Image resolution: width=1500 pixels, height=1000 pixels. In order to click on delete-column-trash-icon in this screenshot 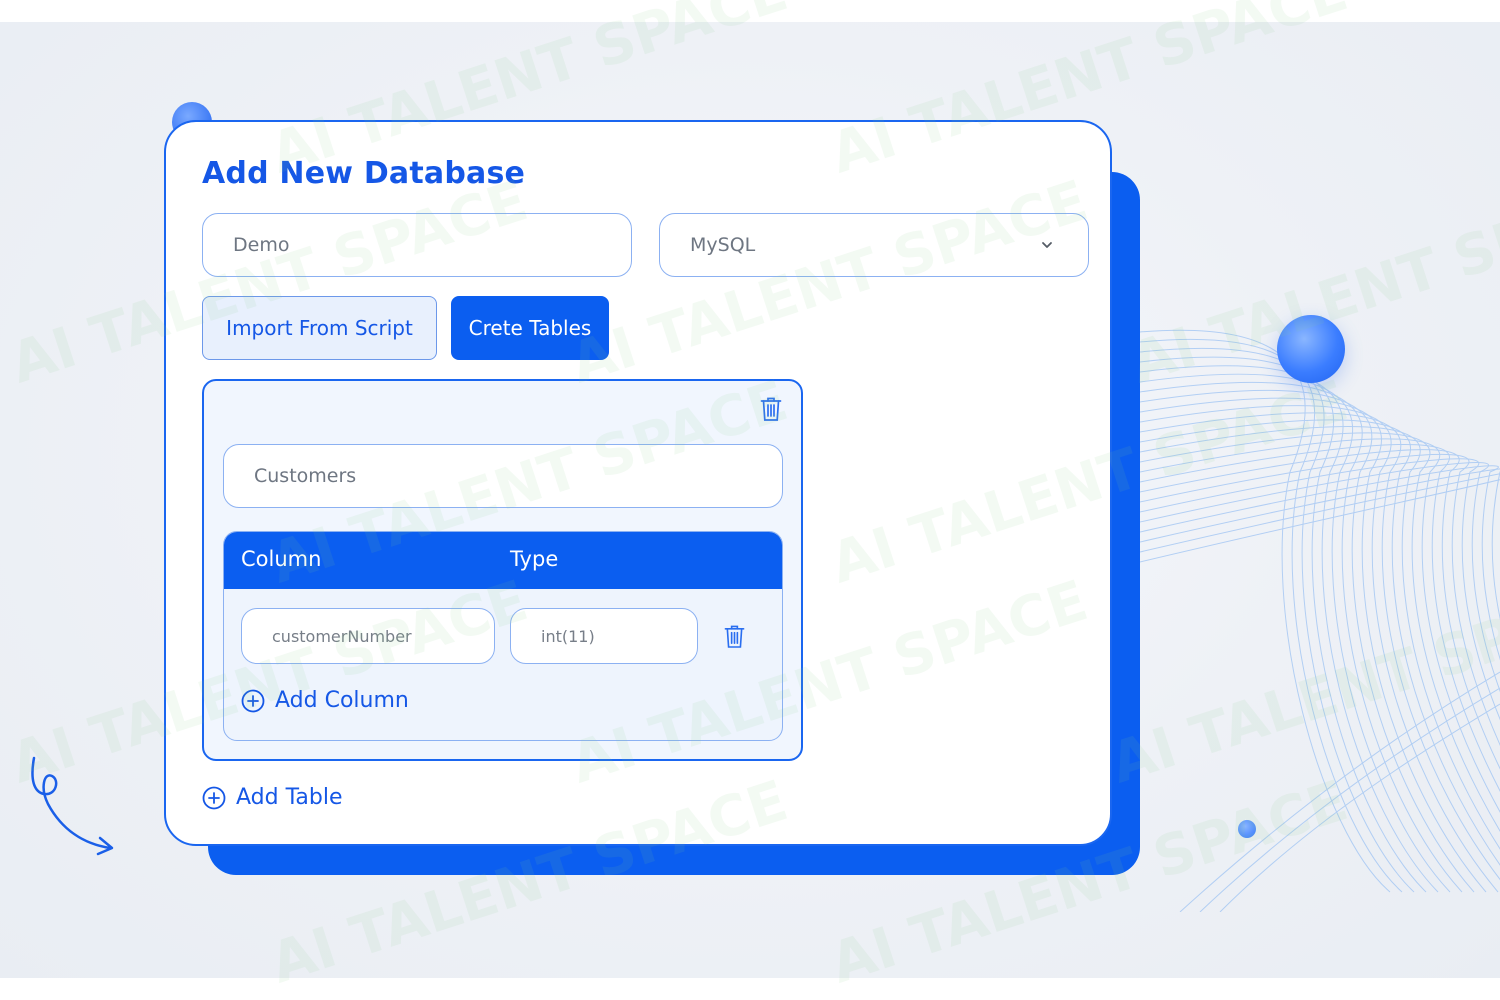, I will do `click(734, 636)`.